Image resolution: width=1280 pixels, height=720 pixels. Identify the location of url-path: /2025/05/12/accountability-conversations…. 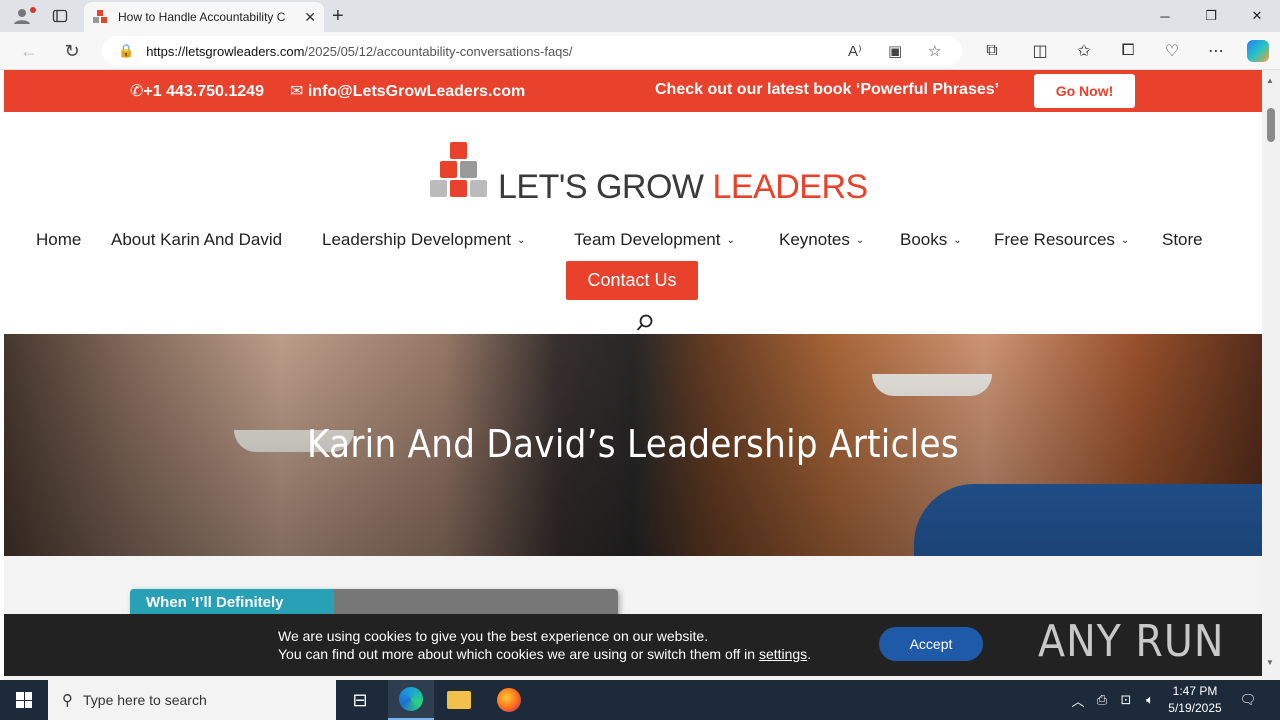
(438, 51).